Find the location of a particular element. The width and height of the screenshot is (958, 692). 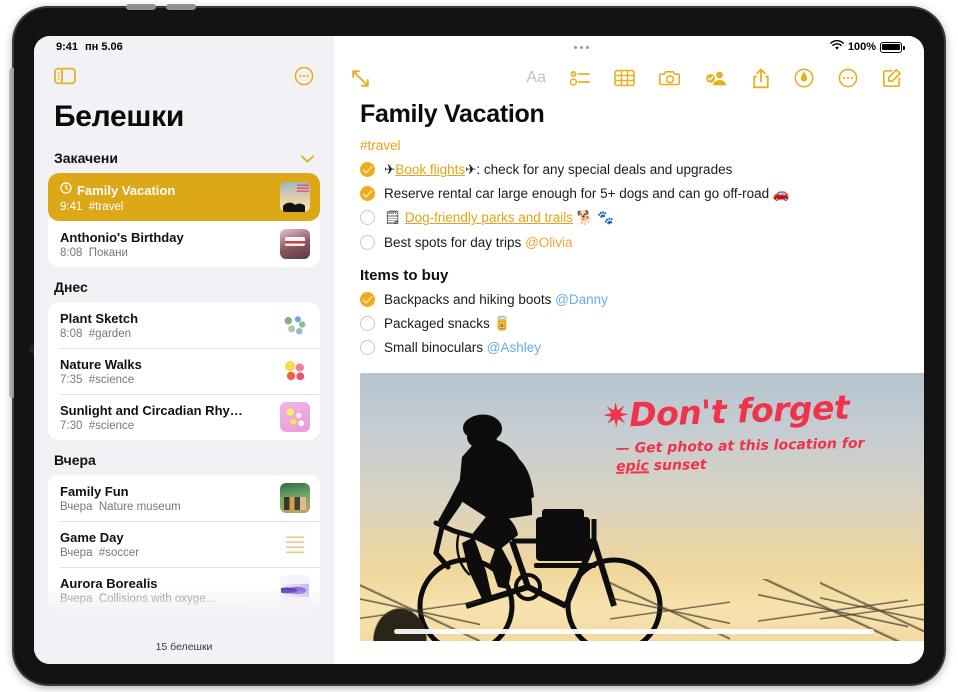

section-header-today: Днес is located at coordinates (184, 286).